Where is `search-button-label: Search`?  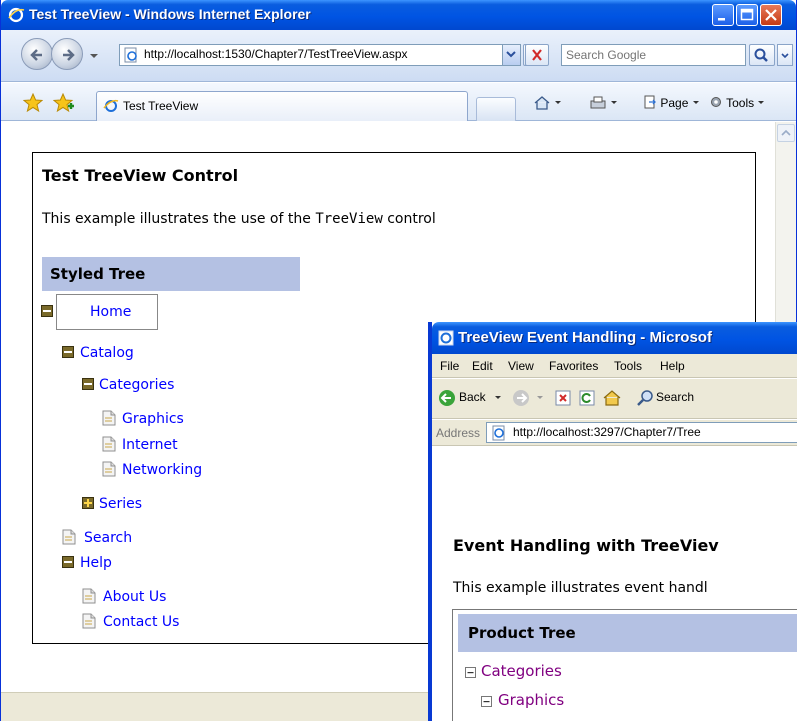 search-button-label: Search is located at coordinates (675, 397).